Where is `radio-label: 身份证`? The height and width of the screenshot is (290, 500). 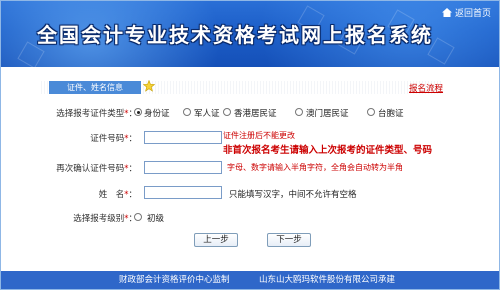
radio-label: 身份证 is located at coordinates (157, 114).